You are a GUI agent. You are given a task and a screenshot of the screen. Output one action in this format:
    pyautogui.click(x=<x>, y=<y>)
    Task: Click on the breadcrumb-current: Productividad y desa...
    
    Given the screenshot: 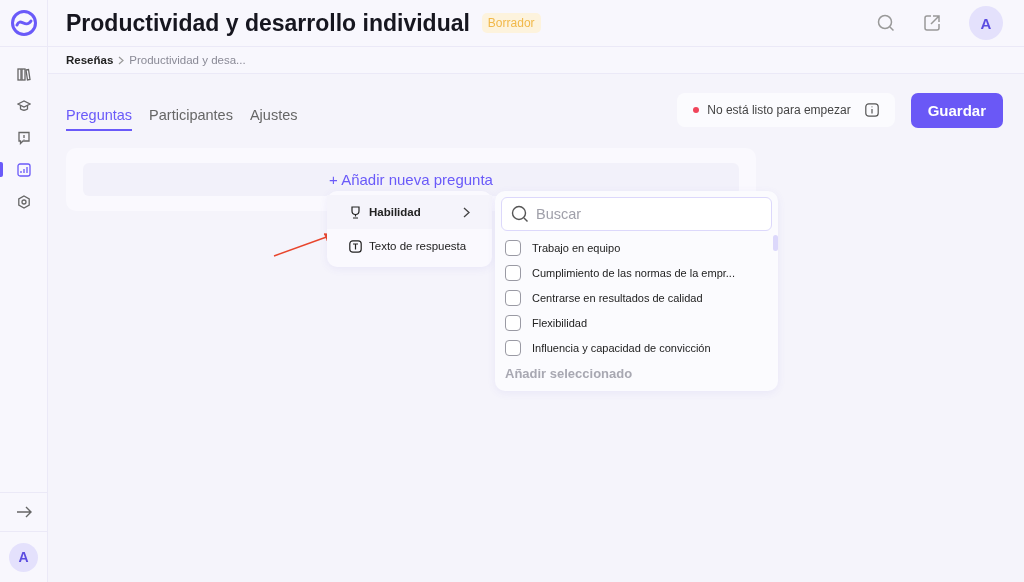 What is the action you would take?
    pyautogui.click(x=187, y=60)
    